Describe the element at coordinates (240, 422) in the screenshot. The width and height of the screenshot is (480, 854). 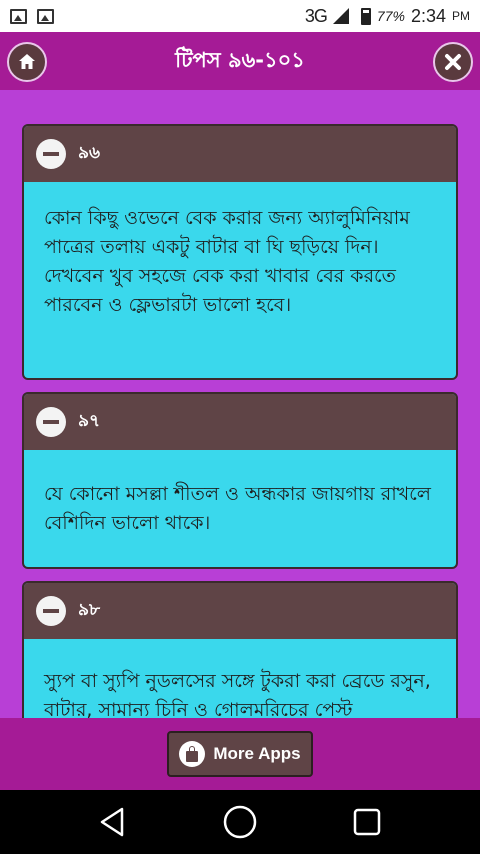
I see `tip-card-header: ৯৭` at that location.